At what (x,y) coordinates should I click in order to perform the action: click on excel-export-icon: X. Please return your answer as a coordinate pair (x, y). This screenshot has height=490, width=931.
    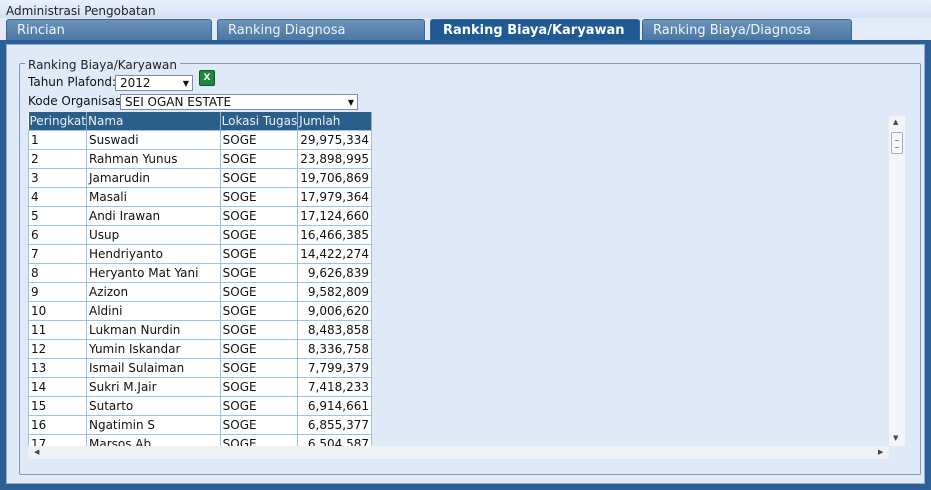
    Looking at the image, I should click on (207, 78).